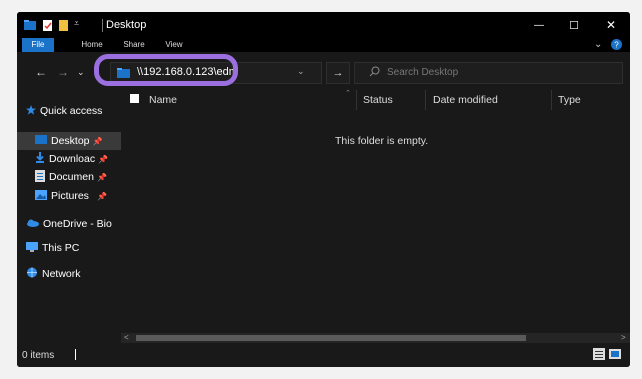 The image size is (642, 379). What do you see at coordinates (41, 196) in the screenshot?
I see `pictures-icon` at bounding box center [41, 196].